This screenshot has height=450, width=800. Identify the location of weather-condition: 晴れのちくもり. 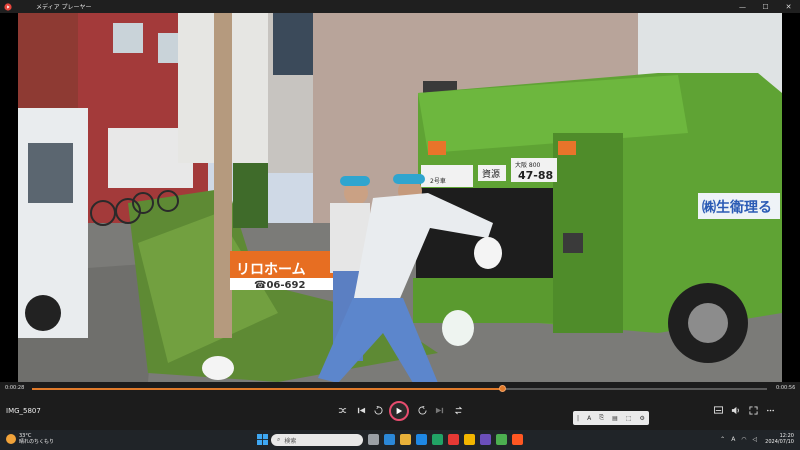
(37, 442).